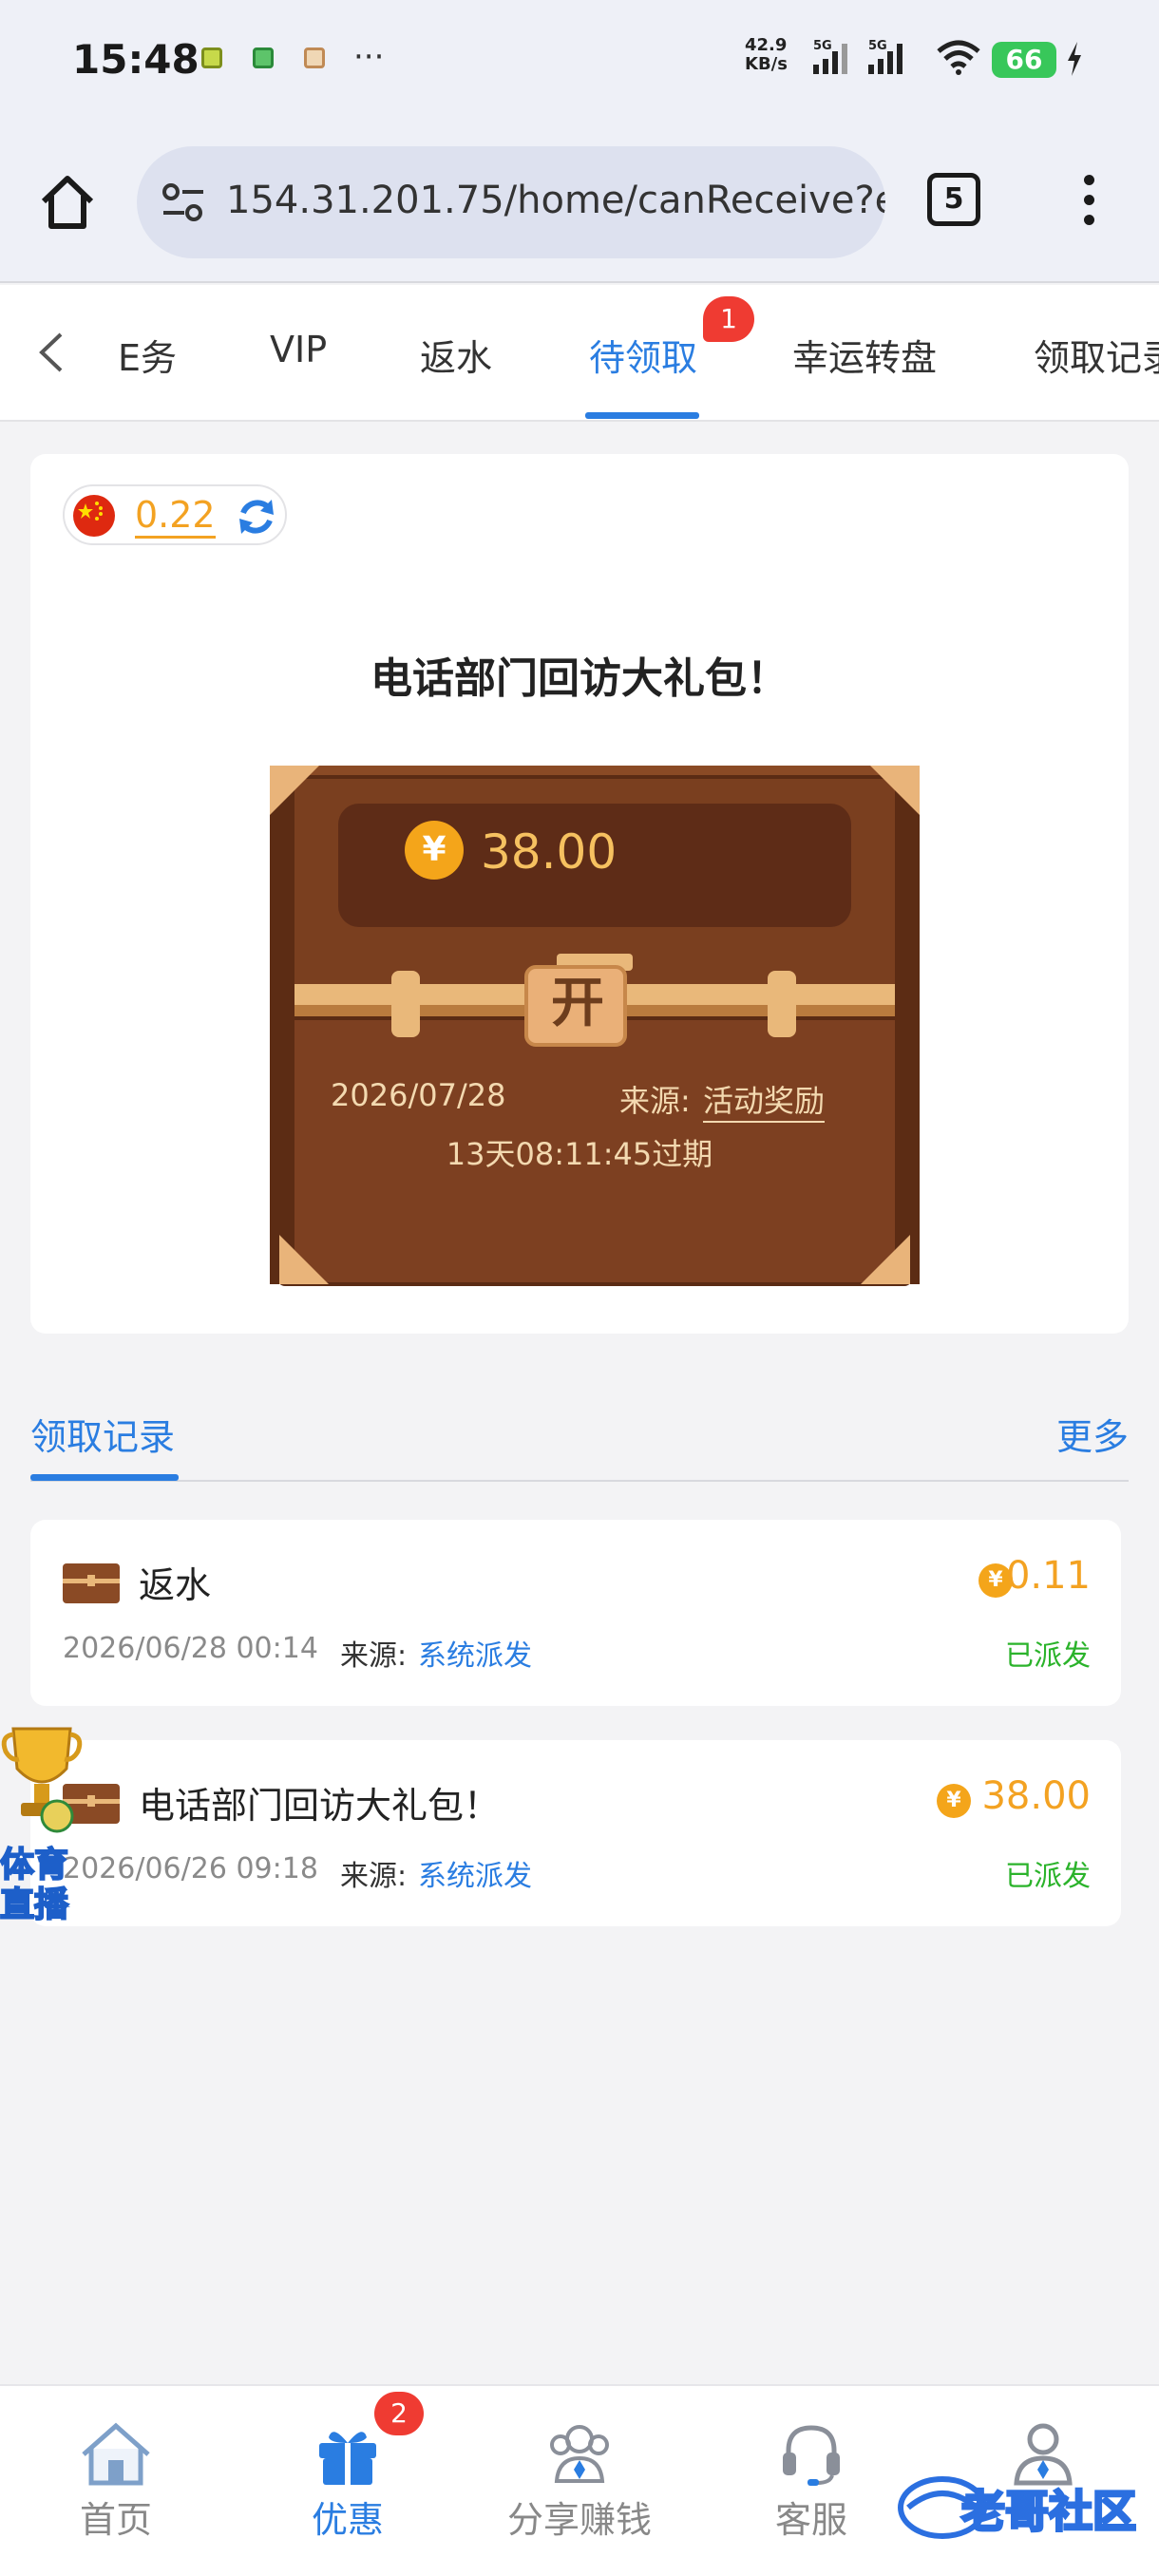 This screenshot has width=1159, height=2576. I want to click on gift-title: 电话部门回访大礼包！, so click(579, 678).